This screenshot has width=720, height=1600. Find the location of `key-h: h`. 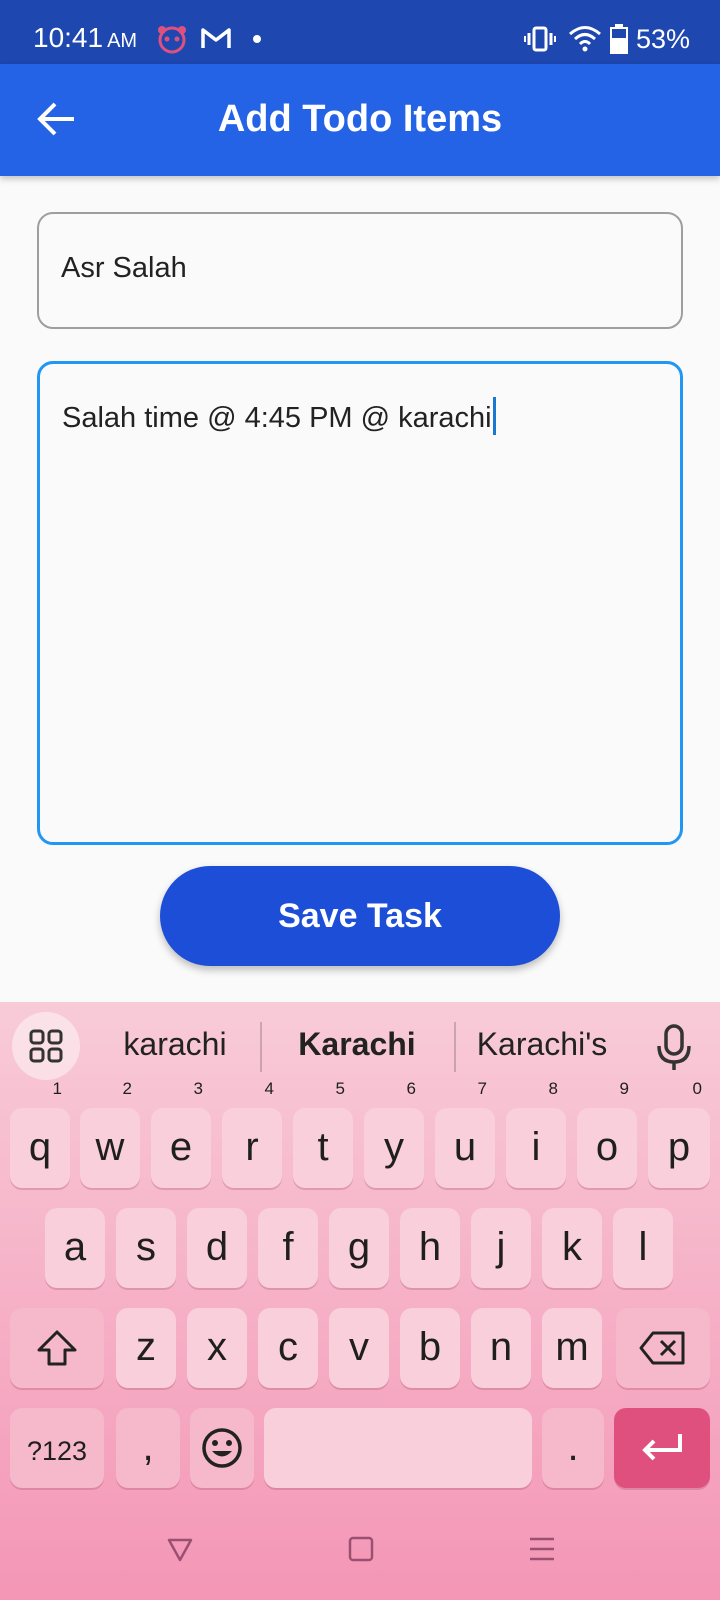

key-h: h is located at coordinates (430, 1248).